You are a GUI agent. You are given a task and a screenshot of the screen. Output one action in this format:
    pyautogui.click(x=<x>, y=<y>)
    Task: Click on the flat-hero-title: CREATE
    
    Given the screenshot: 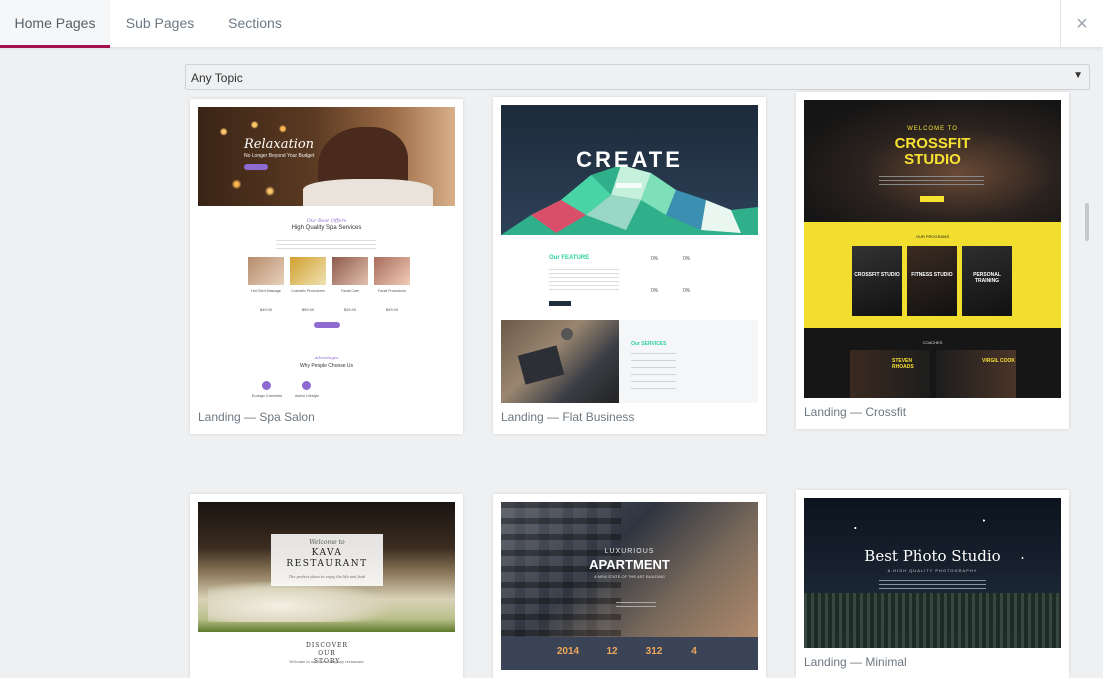 What is the action you would take?
    pyautogui.click(x=629, y=159)
    